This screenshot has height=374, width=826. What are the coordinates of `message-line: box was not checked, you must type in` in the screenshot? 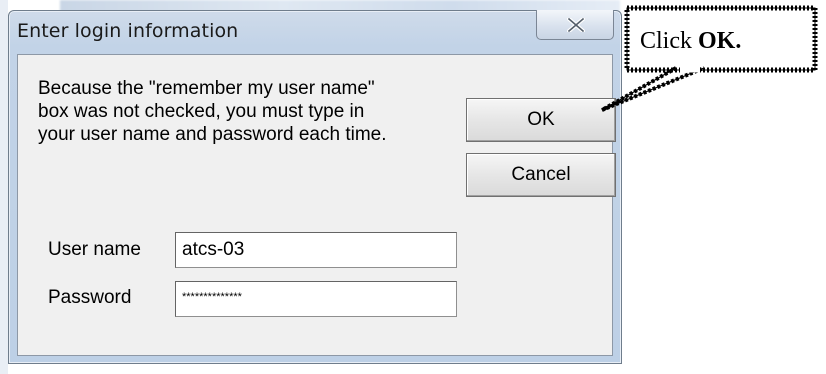 It's located at (201, 111).